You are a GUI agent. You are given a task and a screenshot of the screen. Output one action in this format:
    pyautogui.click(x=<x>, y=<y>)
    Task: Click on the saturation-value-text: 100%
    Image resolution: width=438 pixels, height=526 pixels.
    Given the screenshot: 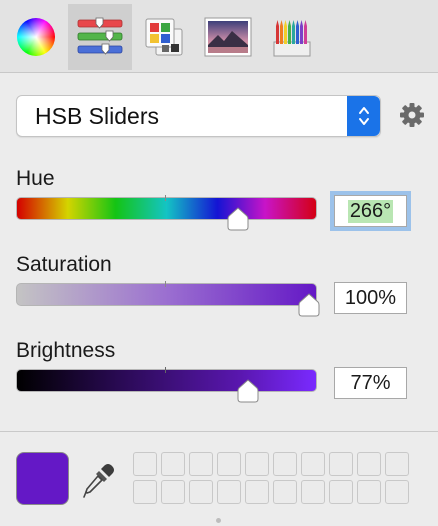 What is the action you would take?
    pyautogui.click(x=370, y=297)
    